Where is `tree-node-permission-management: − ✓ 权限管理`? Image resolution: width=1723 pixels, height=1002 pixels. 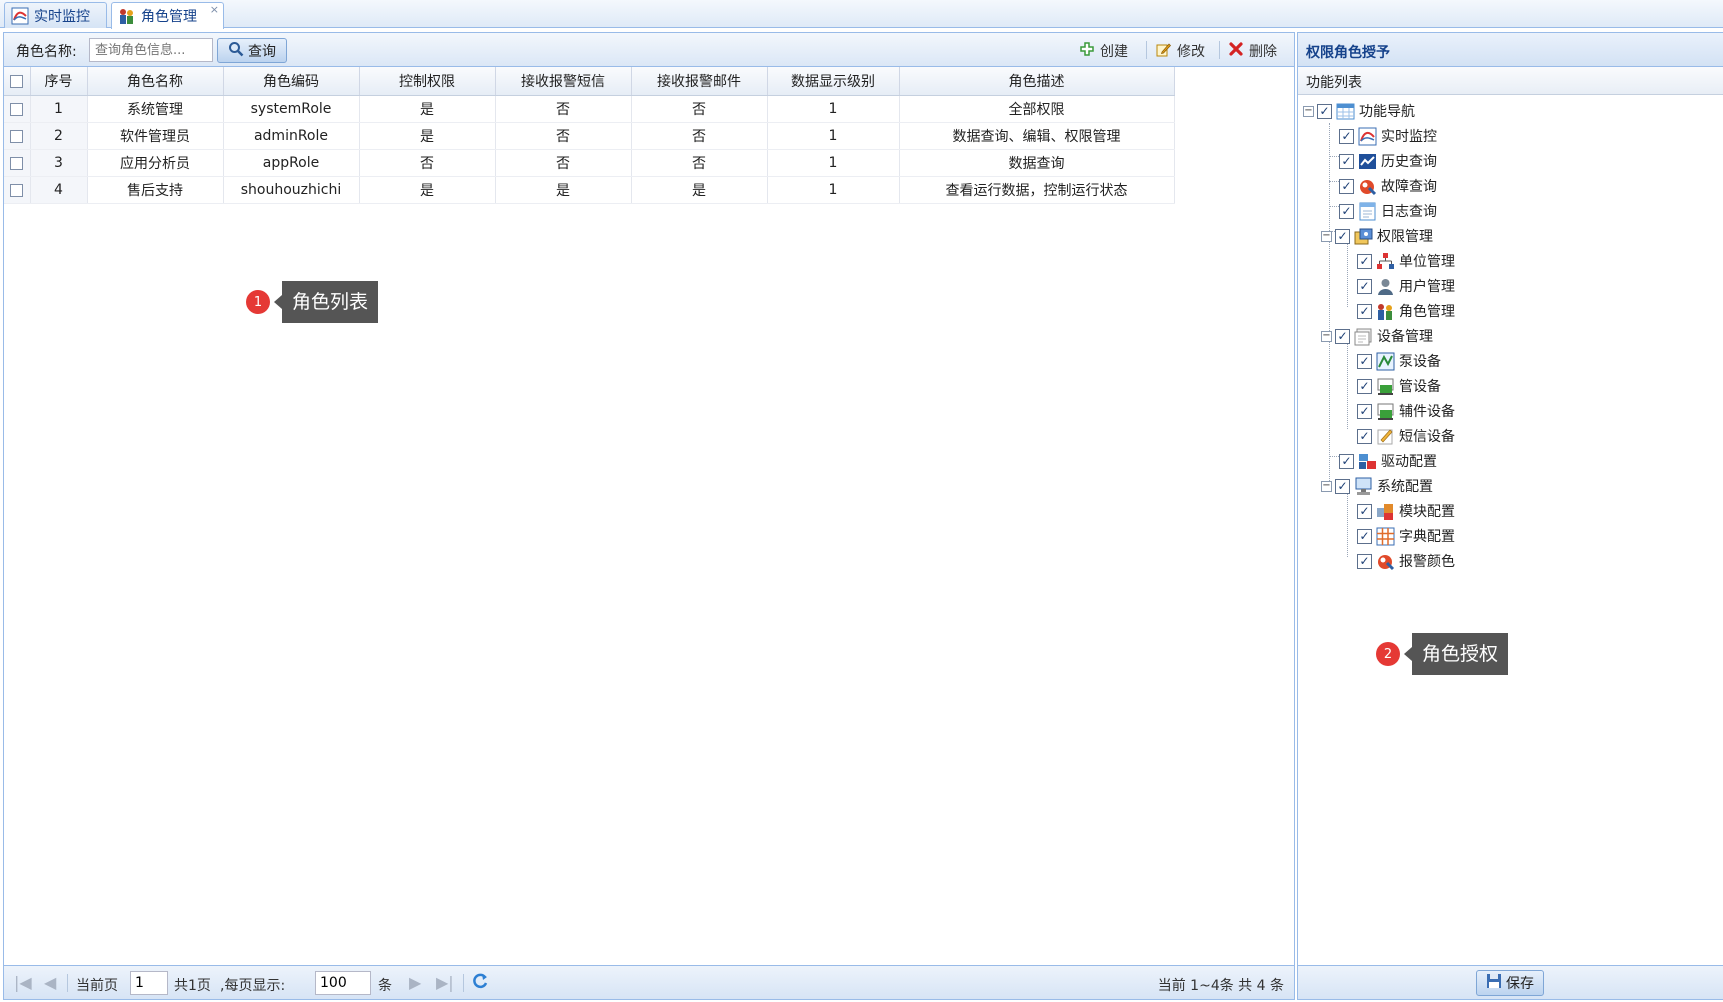 tree-node-permission-management: − ✓ 权限管理 is located at coordinates (1377, 236).